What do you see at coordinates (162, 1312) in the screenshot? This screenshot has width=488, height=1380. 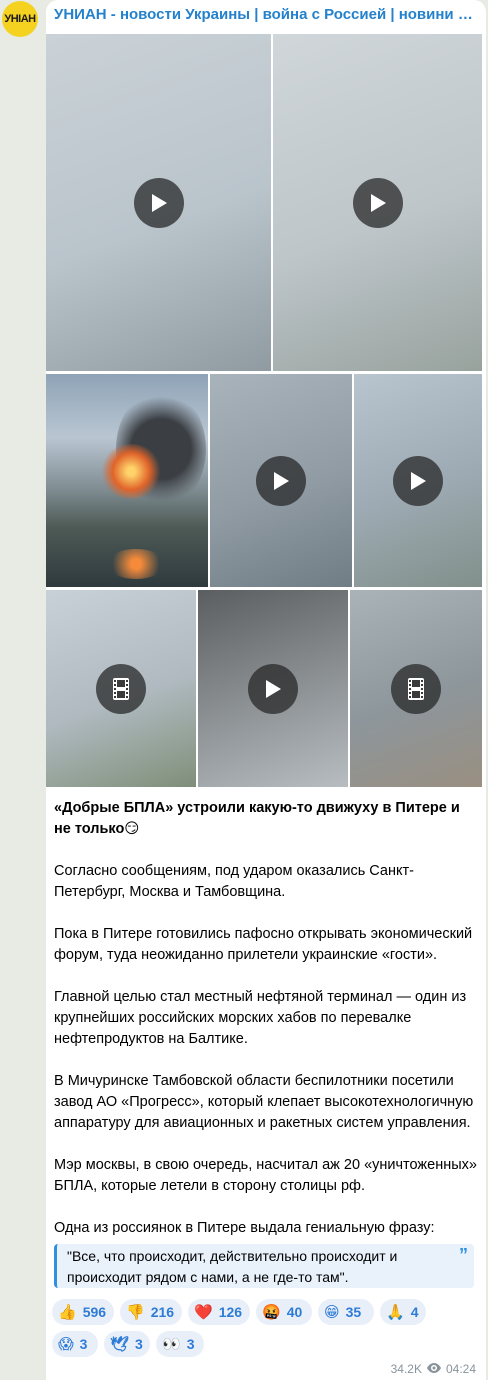 I see `reaction-count: 216` at bounding box center [162, 1312].